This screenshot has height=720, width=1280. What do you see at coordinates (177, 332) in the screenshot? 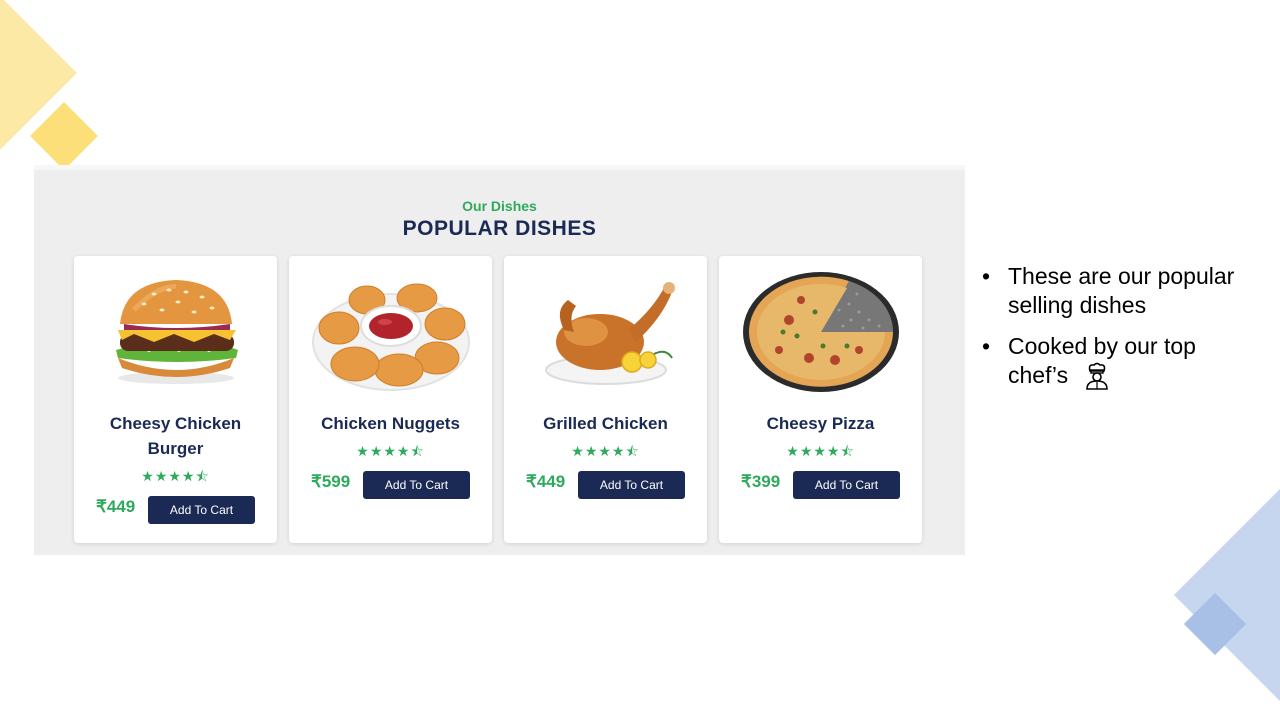
I see `burger-image` at bounding box center [177, 332].